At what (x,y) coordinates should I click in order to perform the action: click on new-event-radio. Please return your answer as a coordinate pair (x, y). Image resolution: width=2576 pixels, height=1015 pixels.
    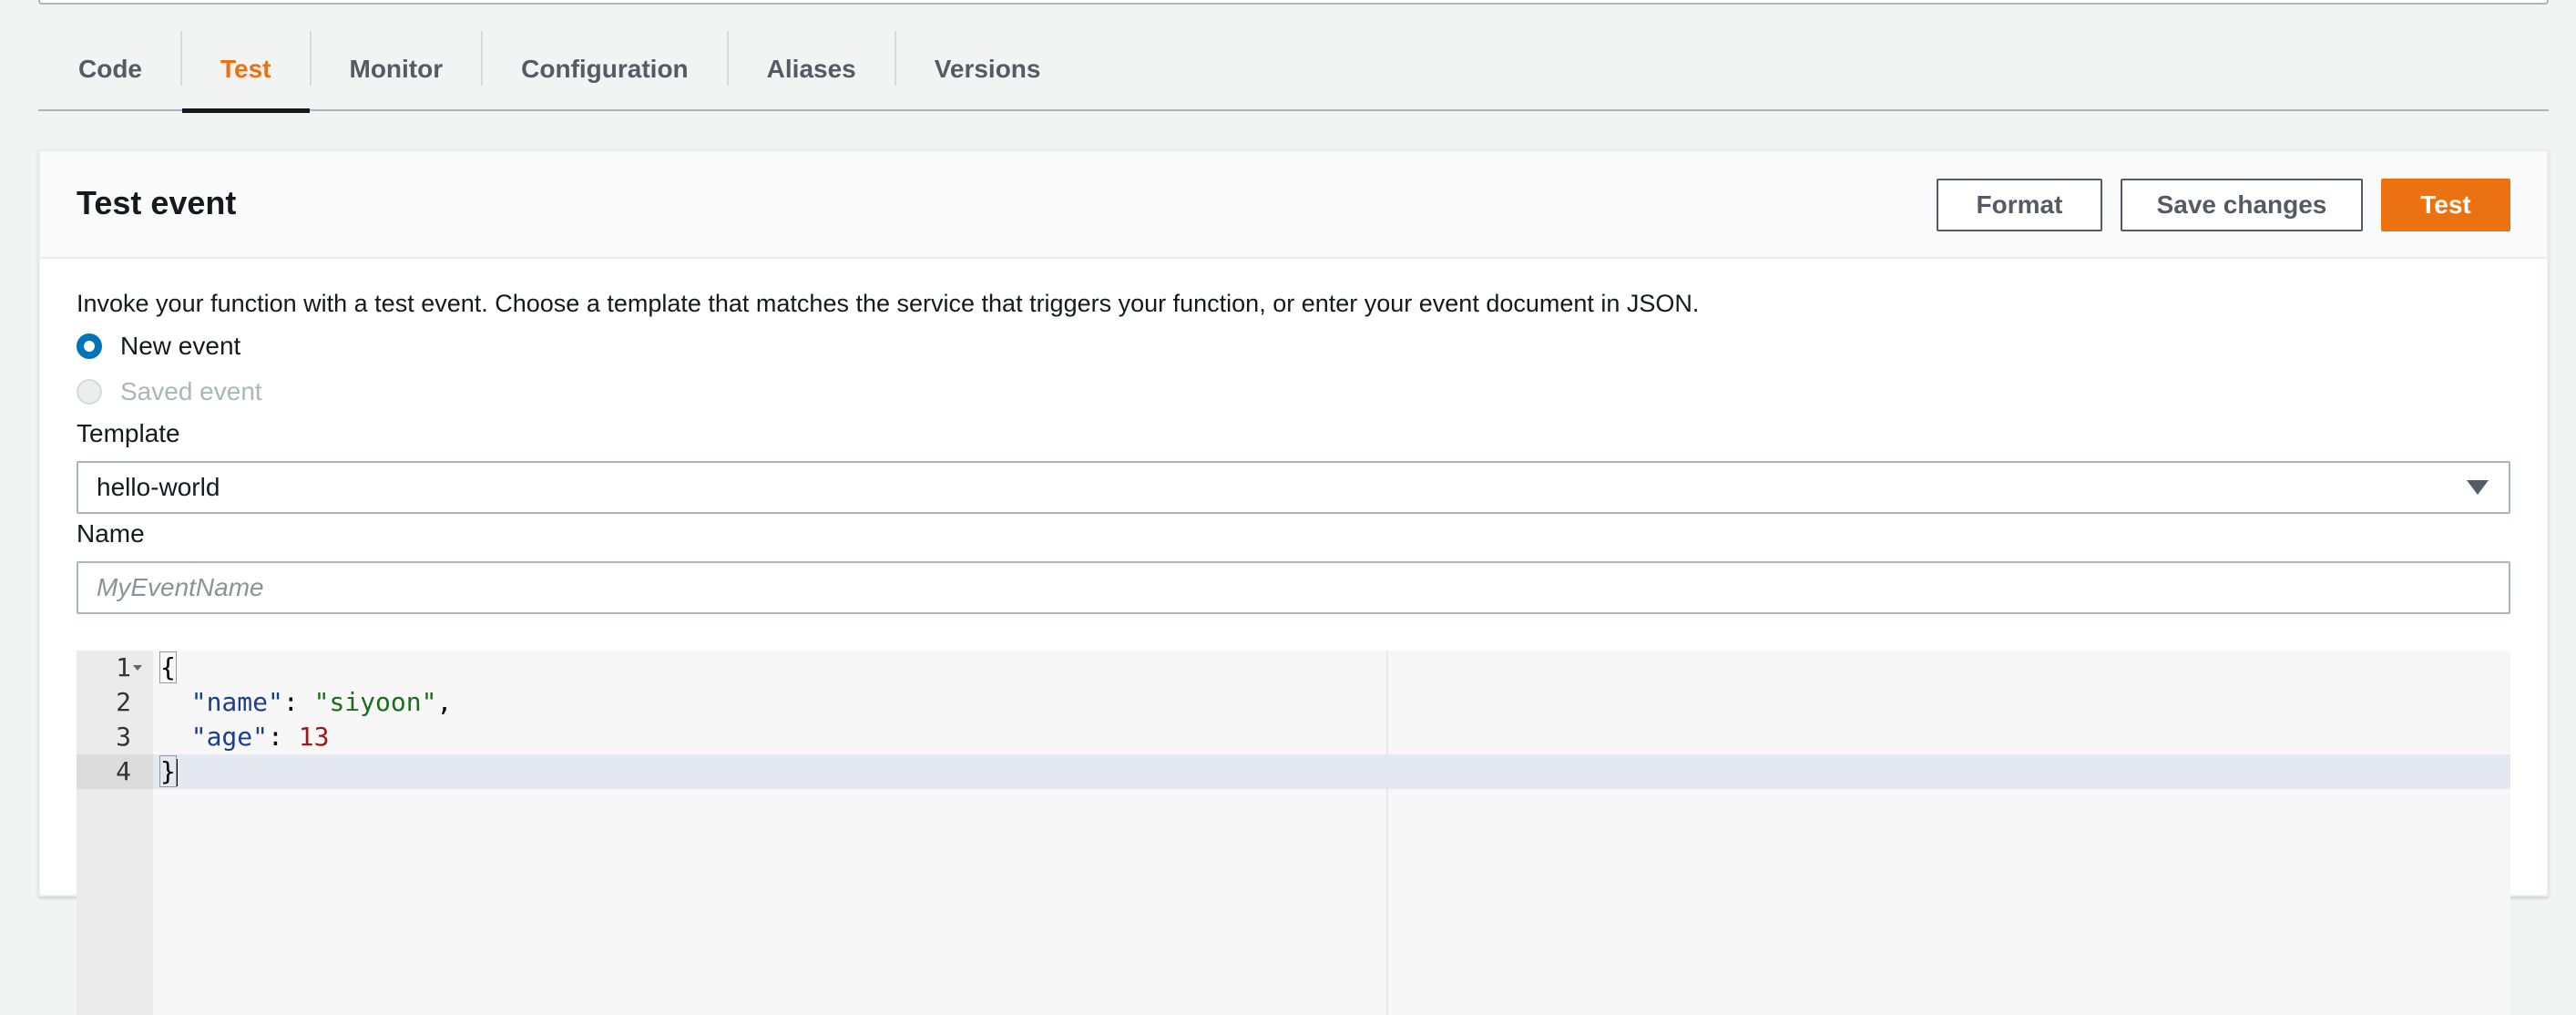
    Looking at the image, I should click on (89, 346).